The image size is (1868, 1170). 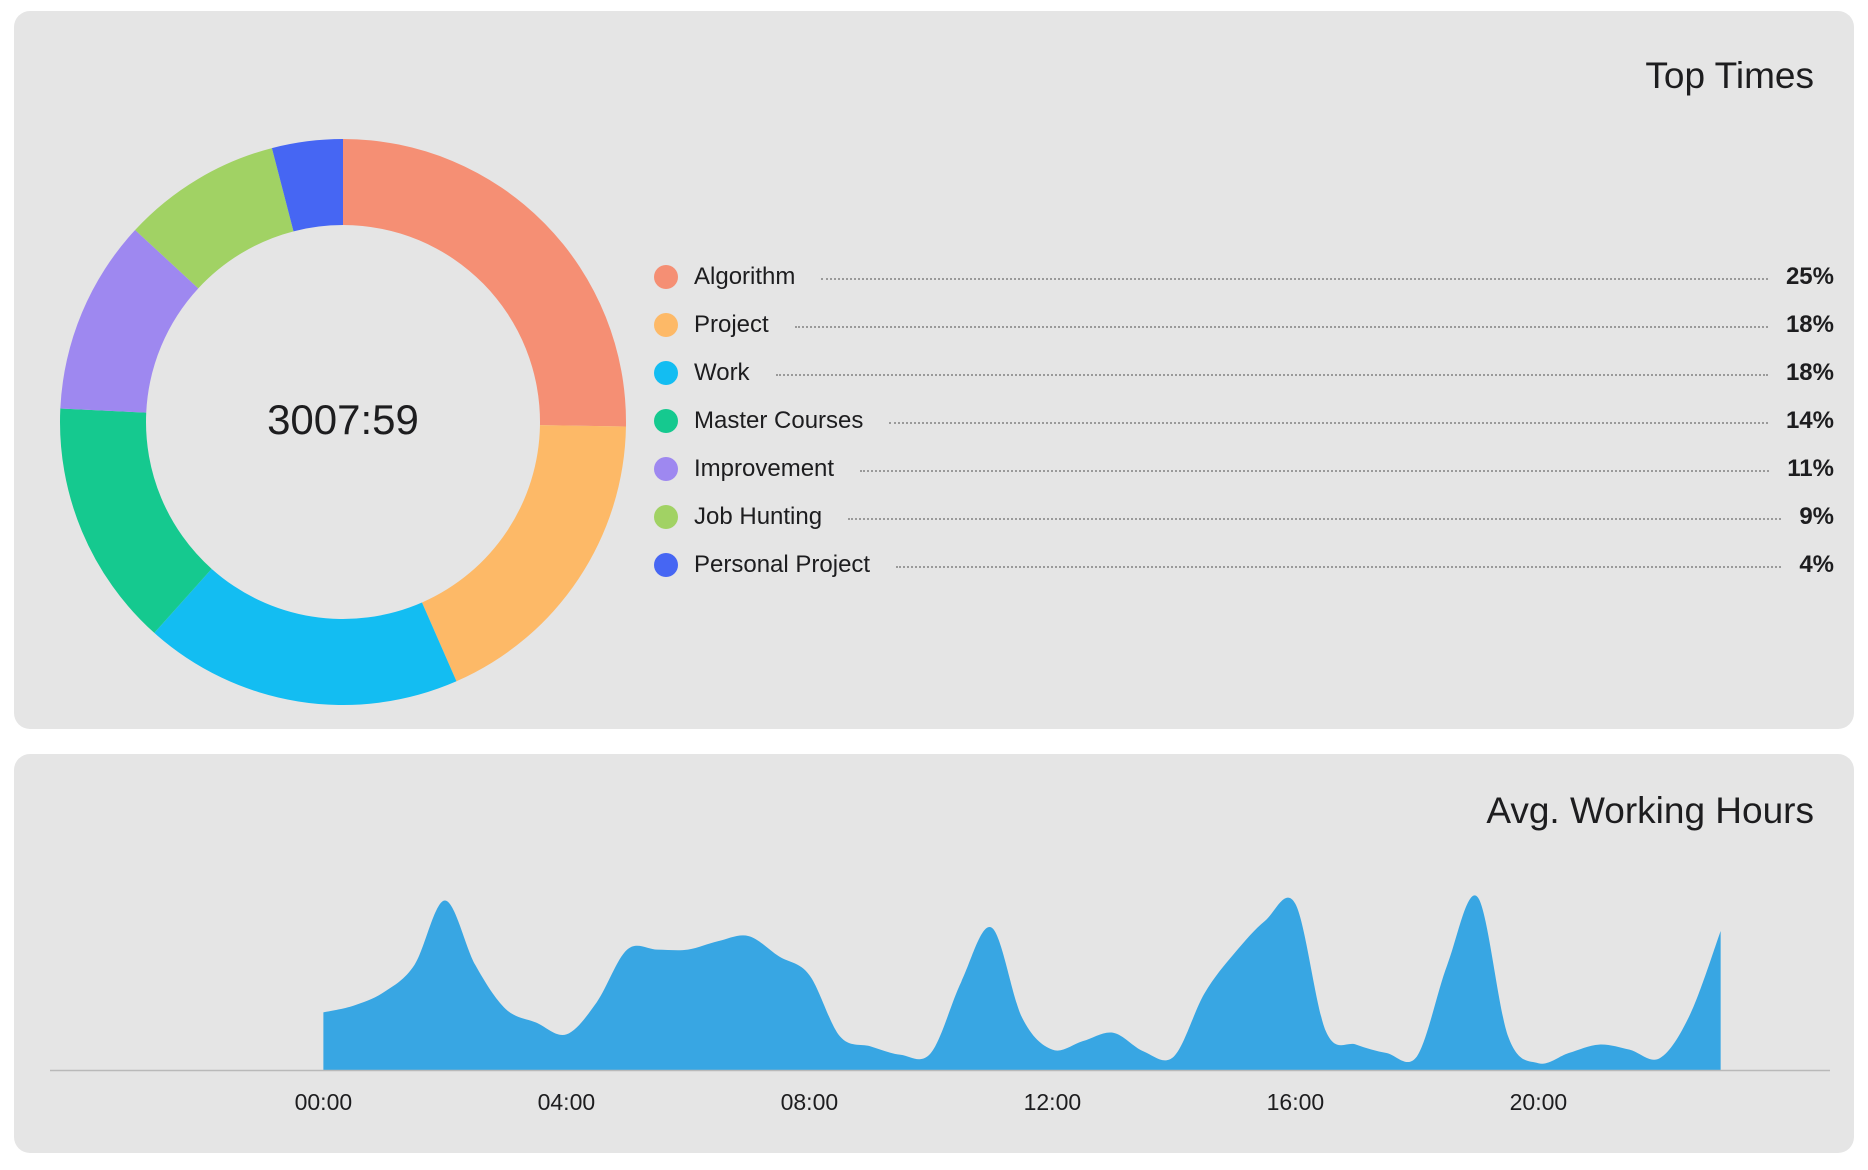 What do you see at coordinates (1244, 469) in the screenshot?
I see `legend-item-improvement: Improvement 11%` at bounding box center [1244, 469].